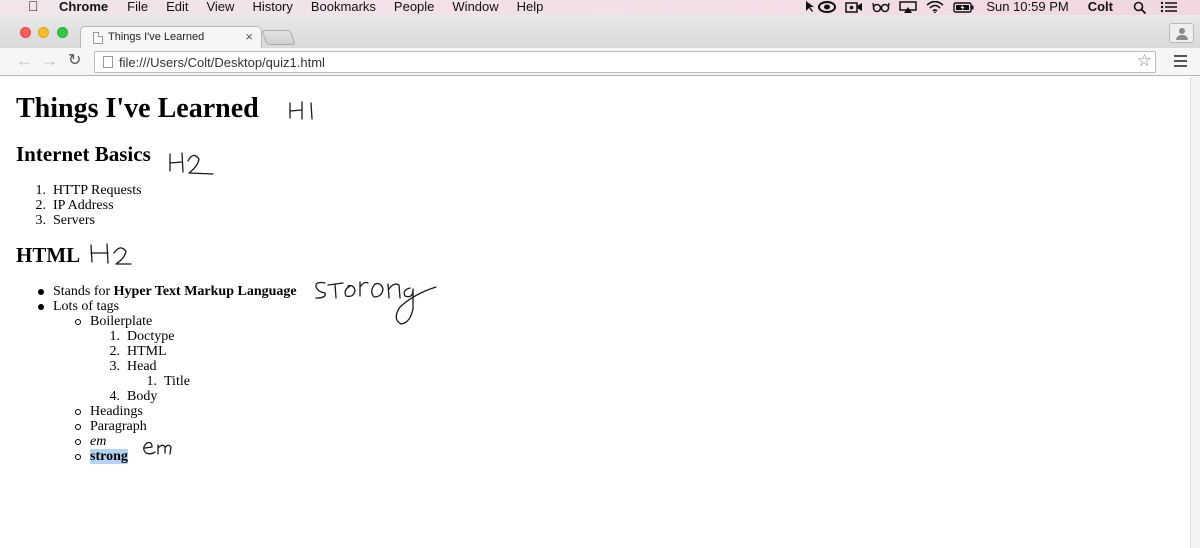 Image resolution: width=1200 pixels, height=548 pixels. Describe the element at coordinates (177, 7) in the screenshot. I see `menu-edit: Edit` at that location.